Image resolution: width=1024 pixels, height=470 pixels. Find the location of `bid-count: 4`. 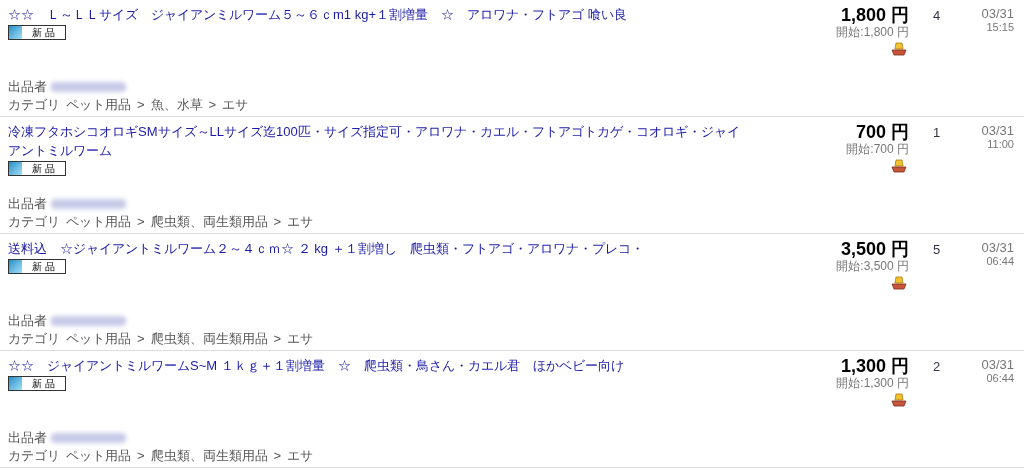

bid-count: 4 is located at coordinates (937, 15).